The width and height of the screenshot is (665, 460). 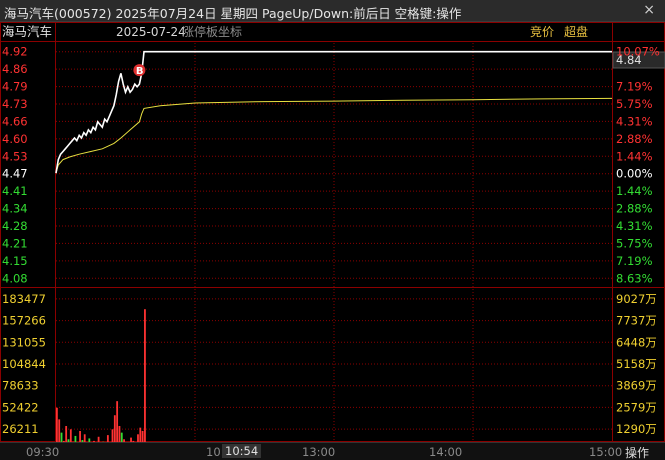 What do you see at coordinates (15, 209) in the screenshot?
I see `price-tick-label: 4.34` at bounding box center [15, 209].